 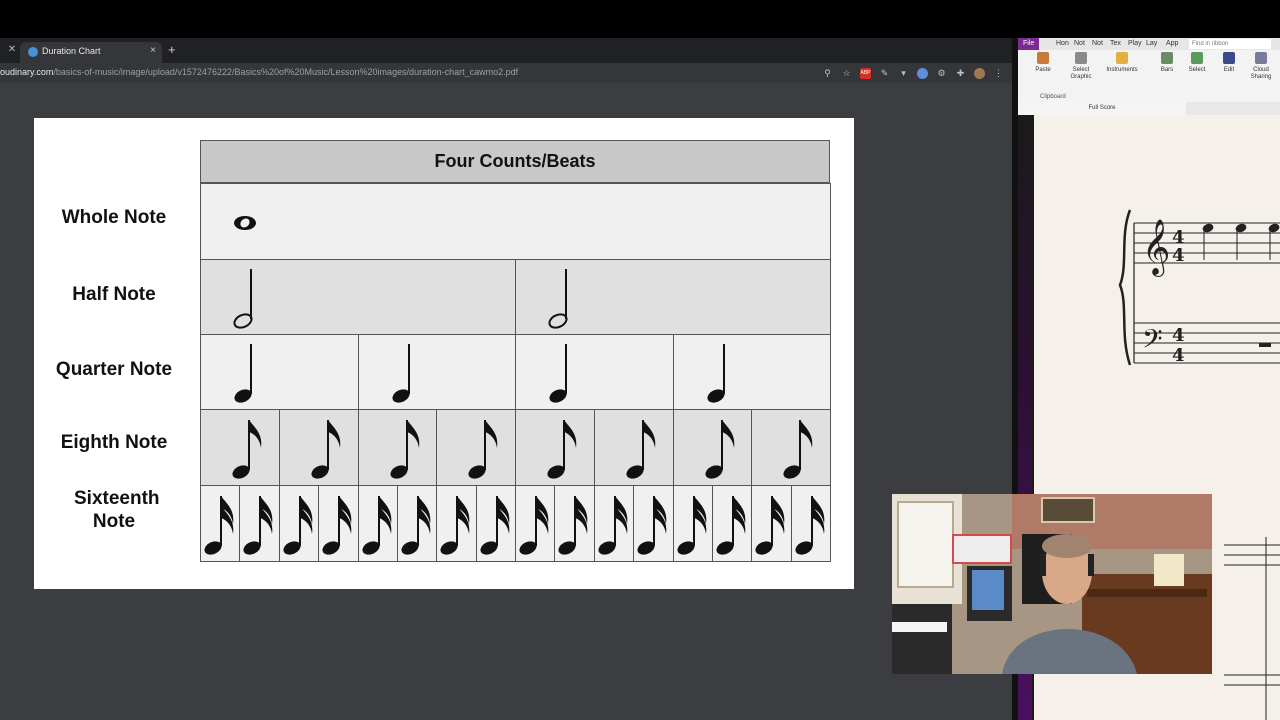 I want to click on new-tab-button: +, so click(x=172, y=50).